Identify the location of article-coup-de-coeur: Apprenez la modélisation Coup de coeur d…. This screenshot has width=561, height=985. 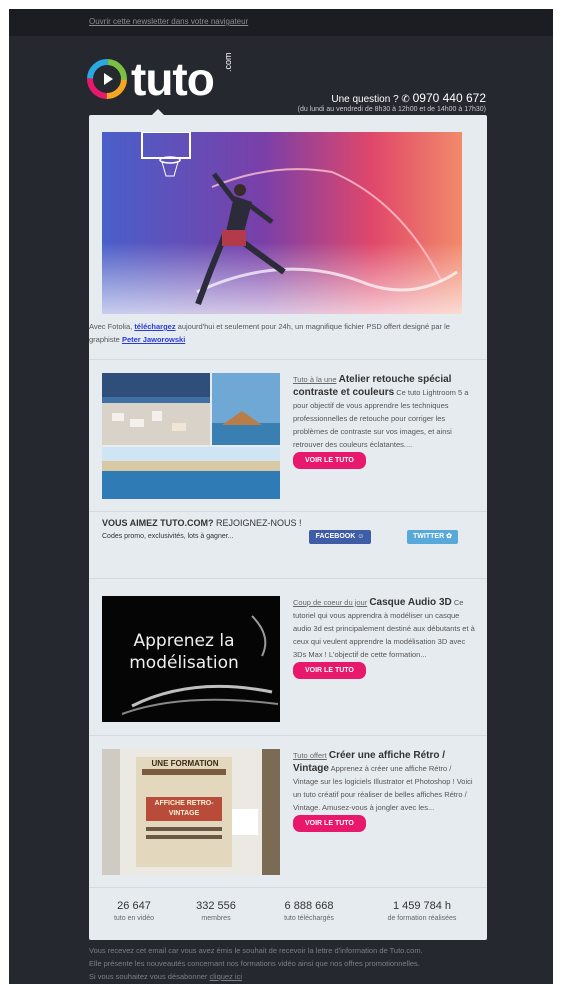
(288, 660).